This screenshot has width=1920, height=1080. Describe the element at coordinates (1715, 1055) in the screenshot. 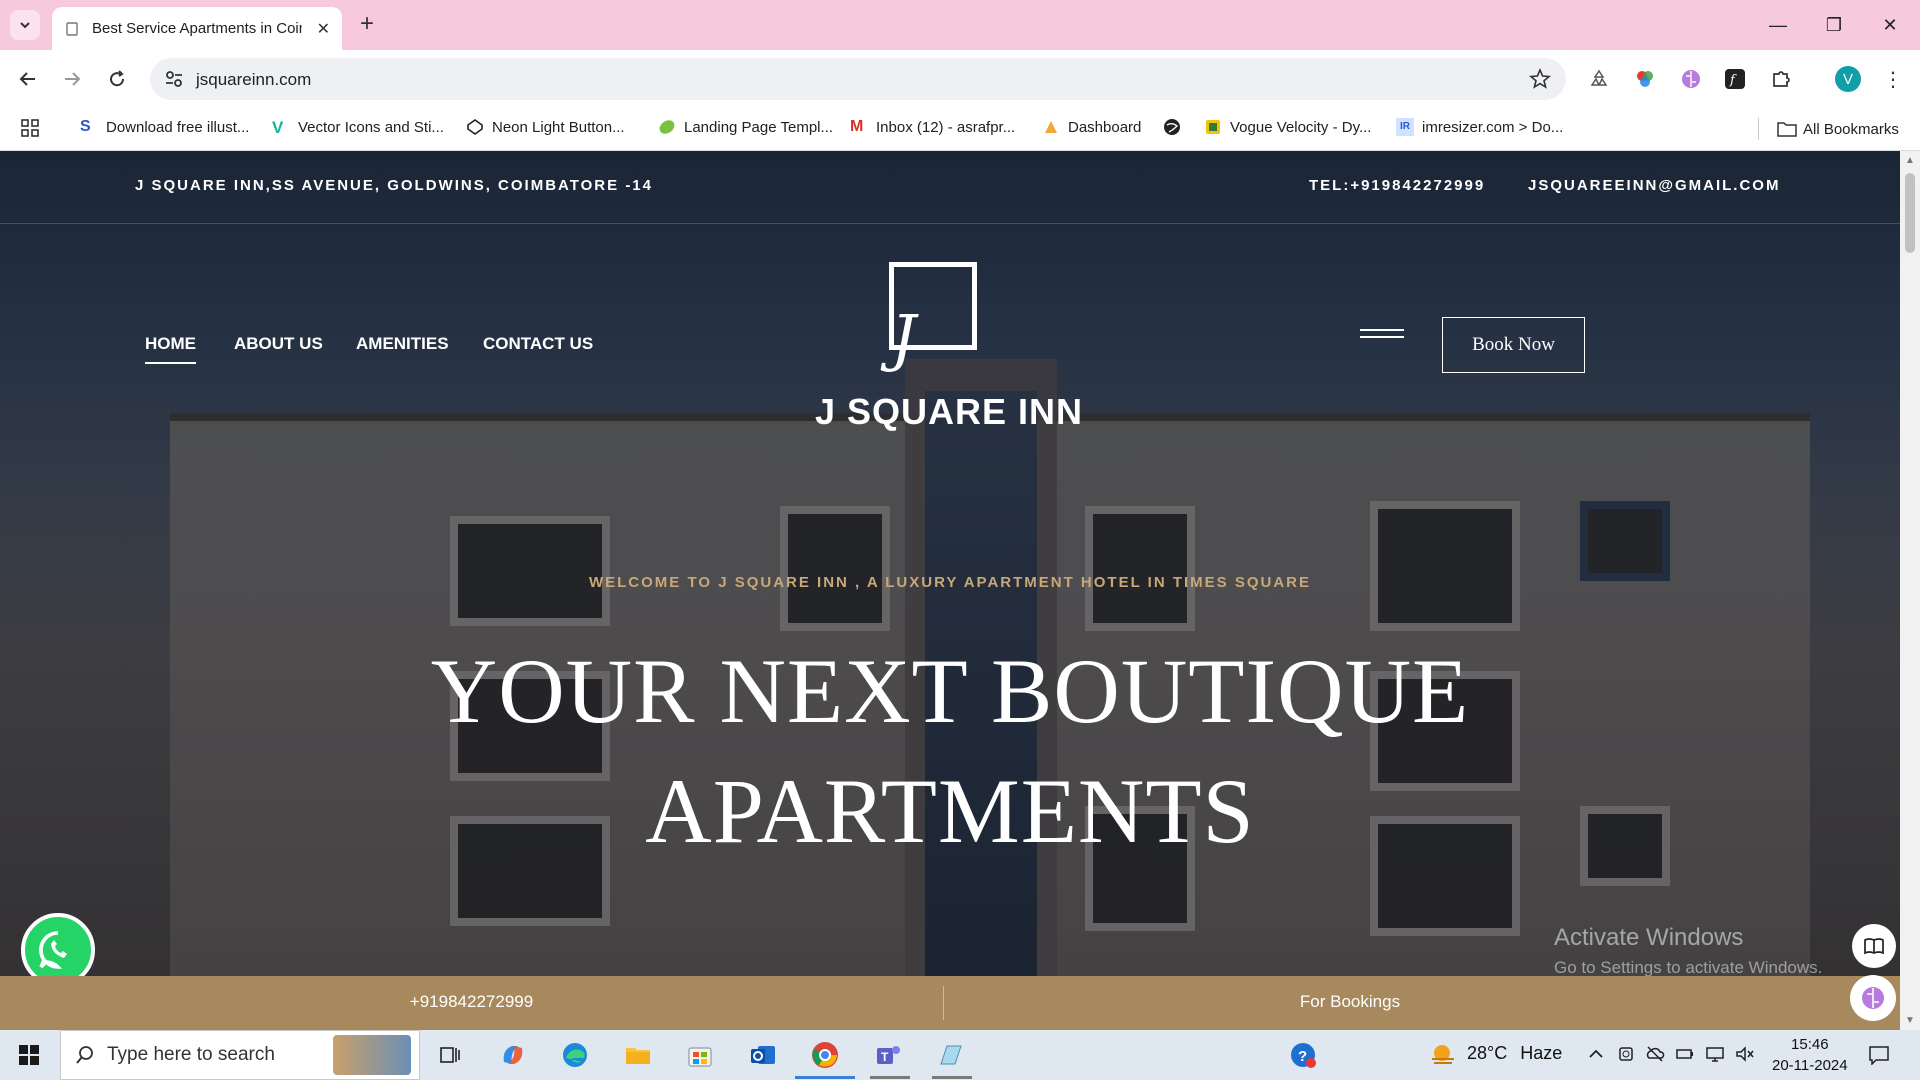

I see `network-icon` at that location.